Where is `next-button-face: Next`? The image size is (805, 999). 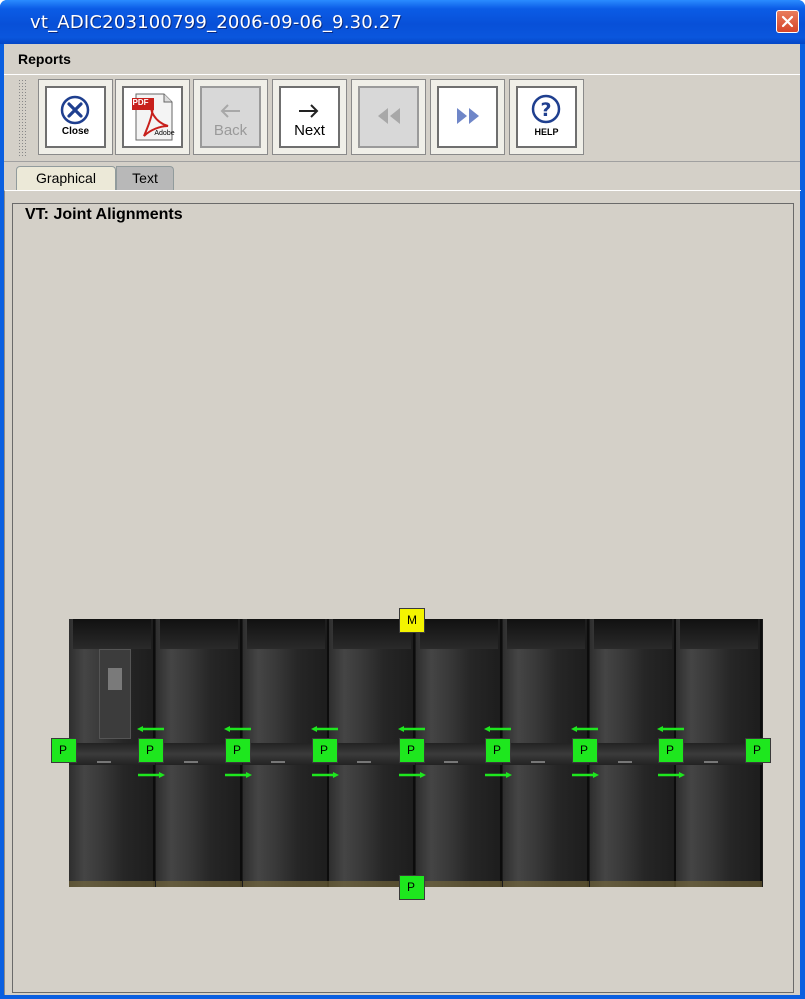
next-button-face: Next is located at coordinates (309, 117).